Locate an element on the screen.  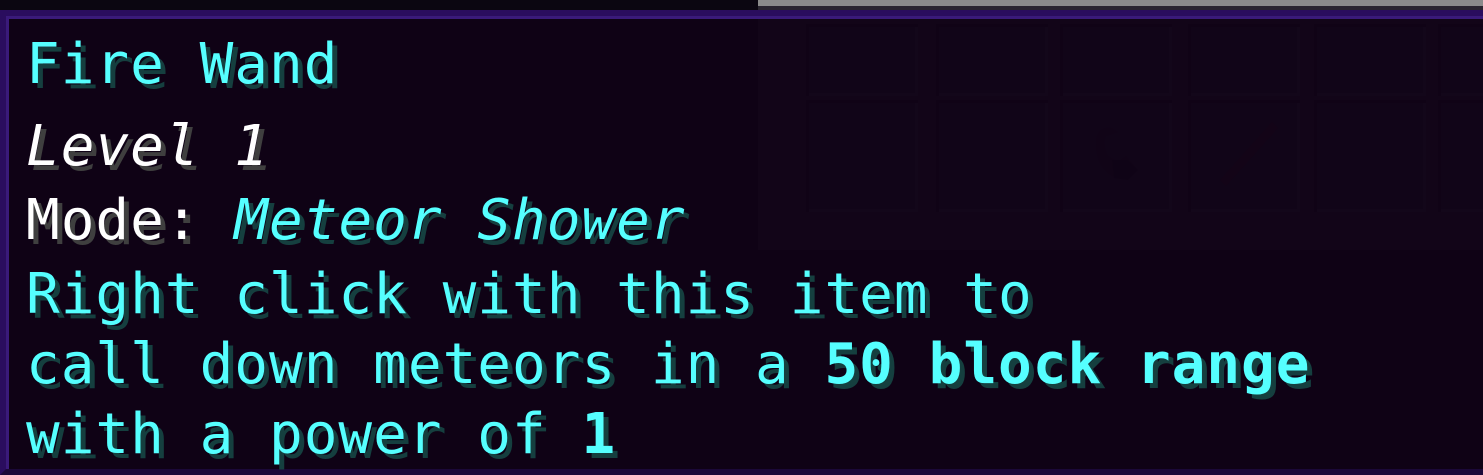
level-text: Level 1 is located at coordinates (148, 146).